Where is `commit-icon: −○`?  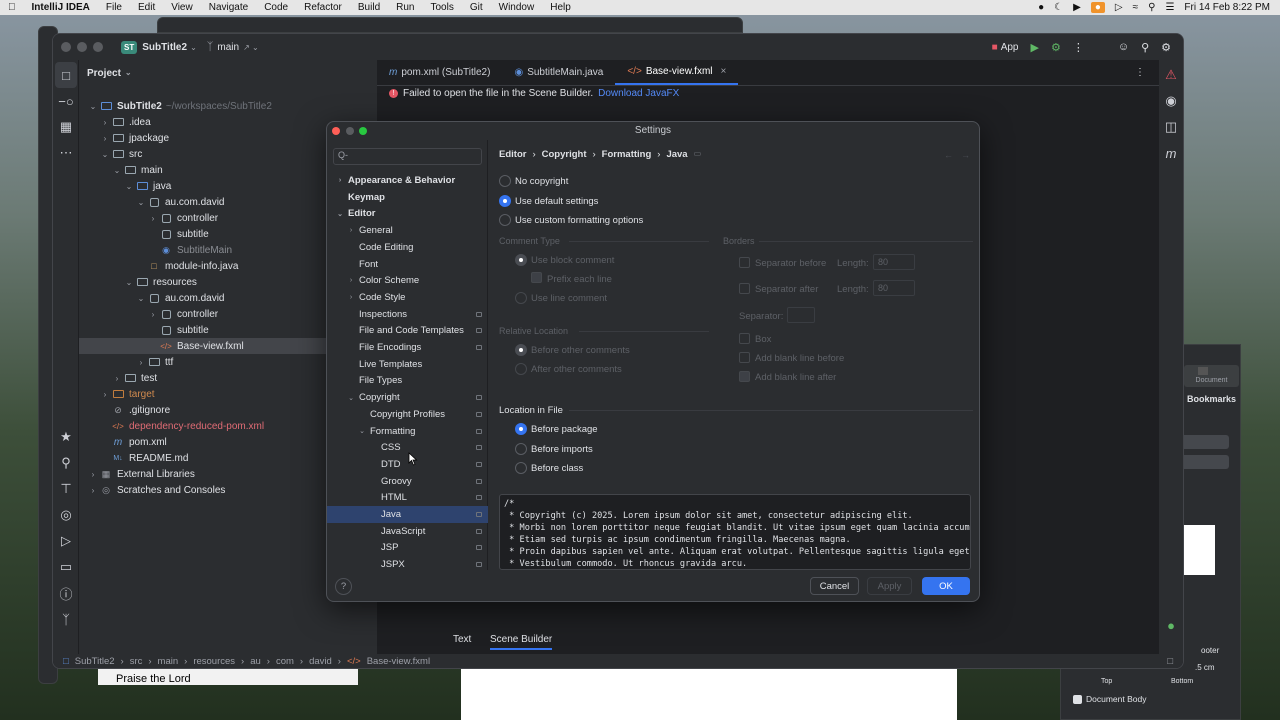 commit-icon: −○ is located at coordinates (66, 101).